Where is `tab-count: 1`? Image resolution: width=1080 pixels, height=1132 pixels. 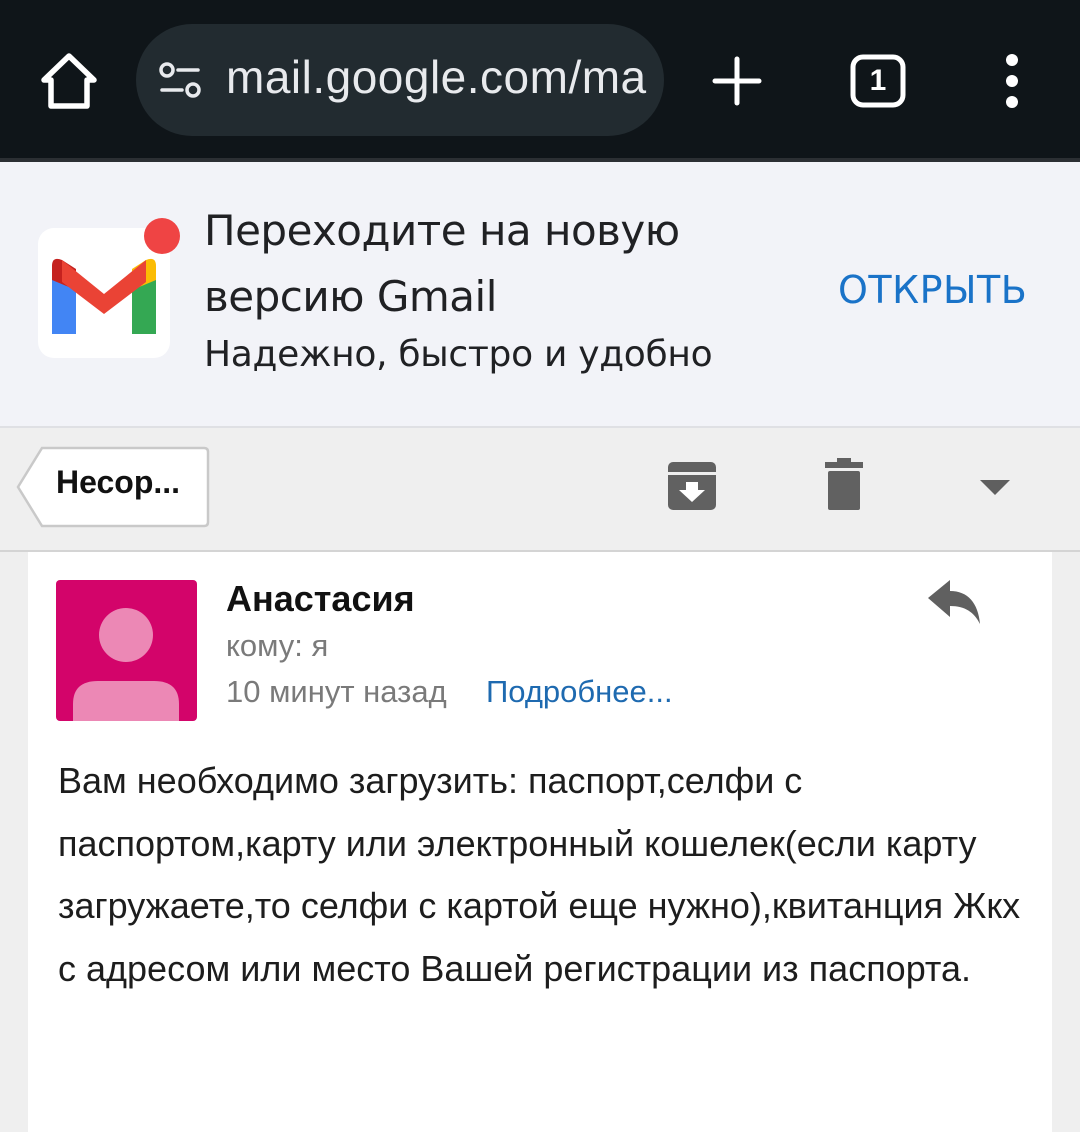
tab-count: 1 is located at coordinates (878, 81).